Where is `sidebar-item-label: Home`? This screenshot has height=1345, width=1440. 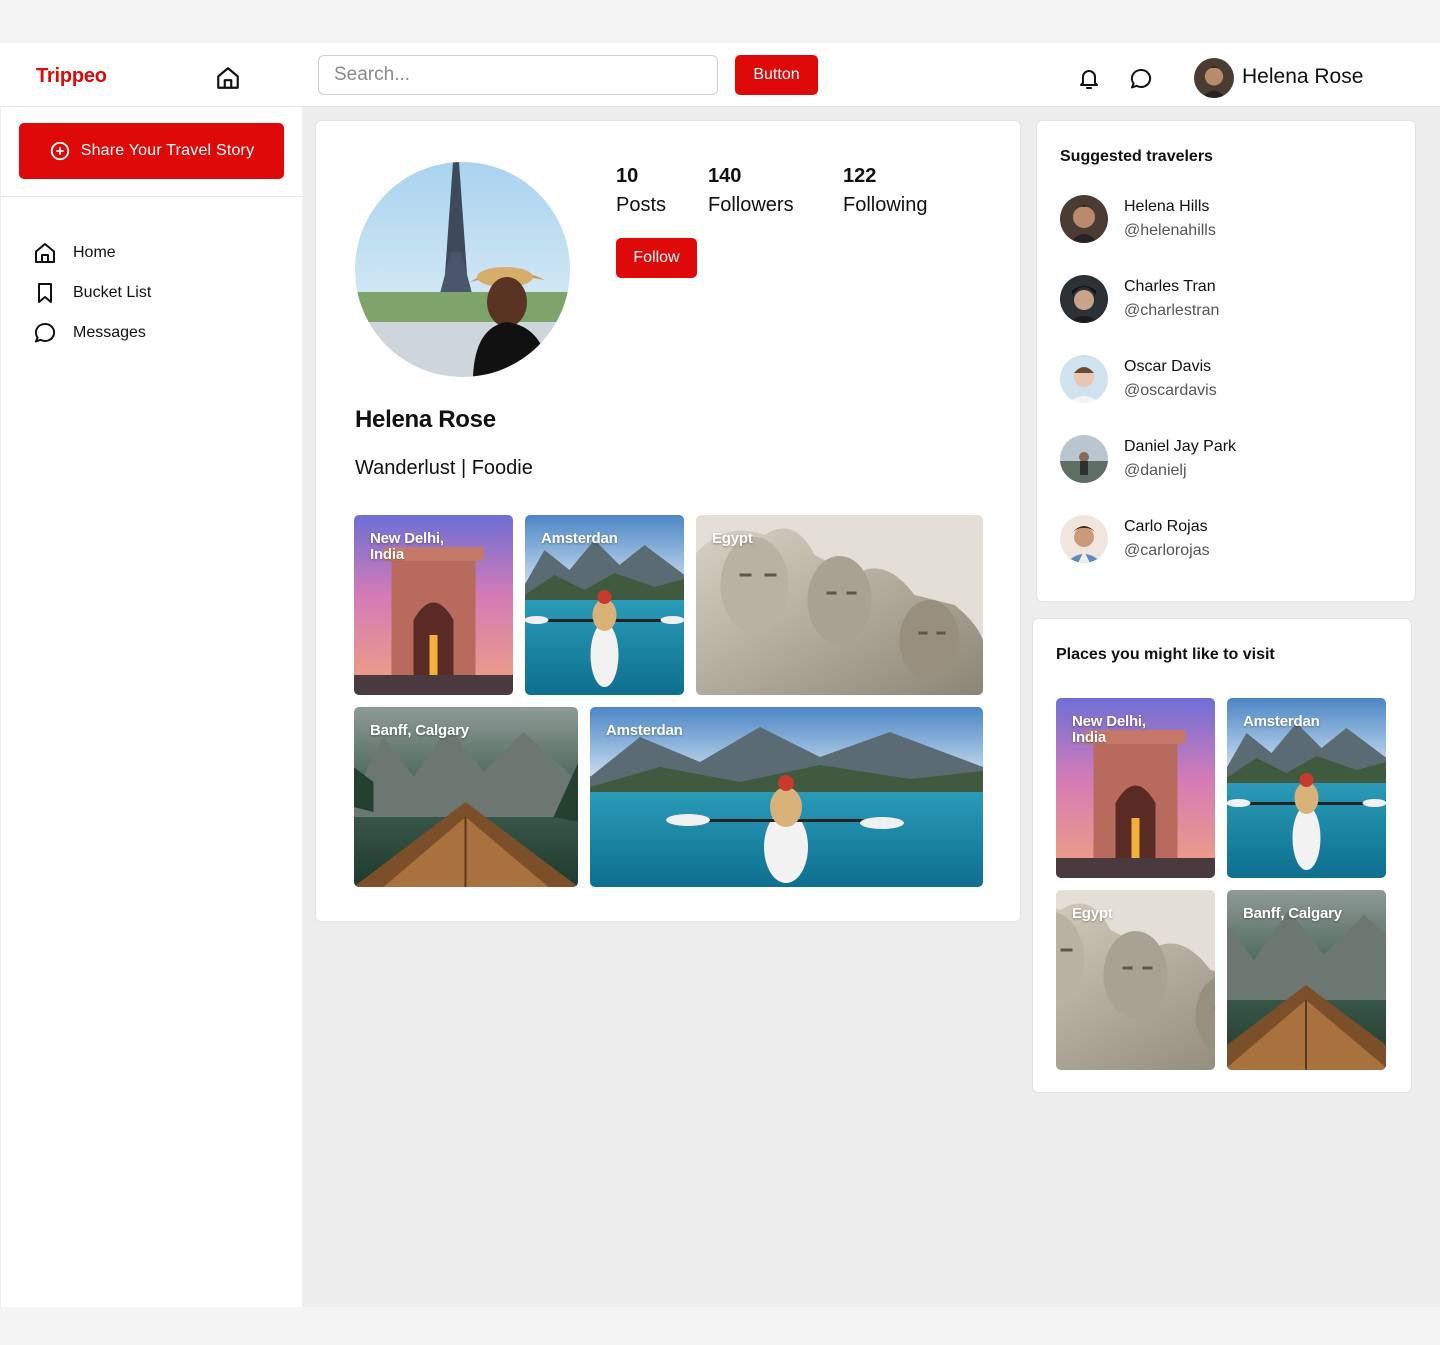
sidebar-item-label: Home is located at coordinates (94, 252).